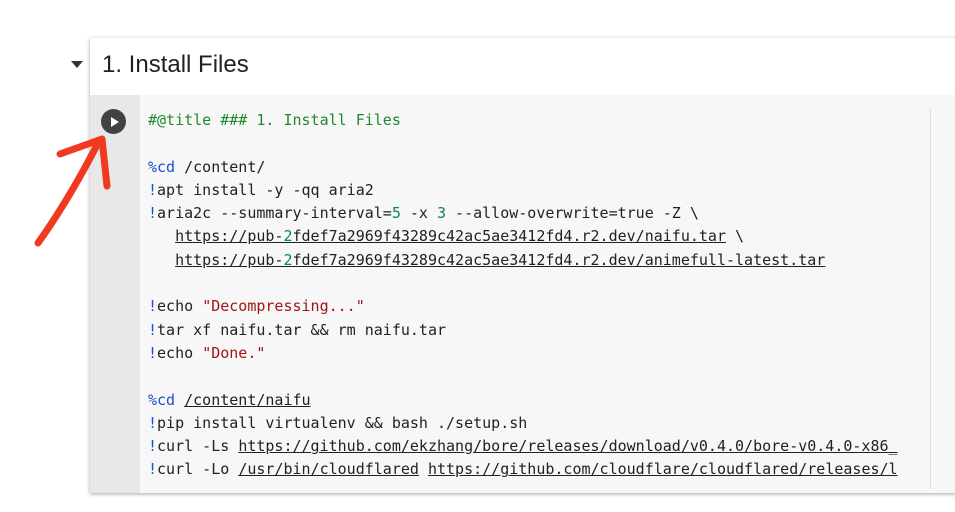 This screenshot has height=512, width=955. I want to click on title-comment: #@title ### 1. Install Files, so click(274, 120).